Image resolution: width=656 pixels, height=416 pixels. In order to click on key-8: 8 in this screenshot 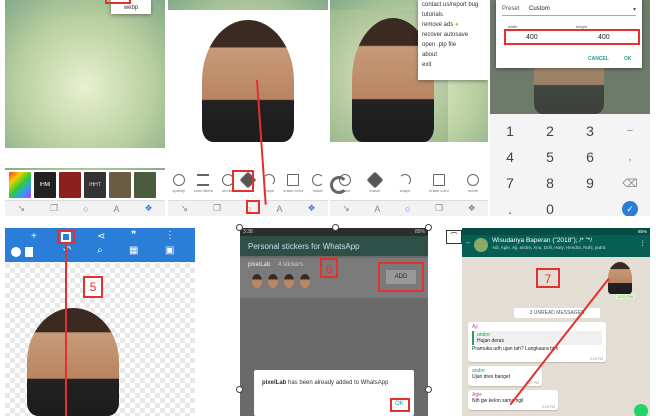, I will do `click(550, 183)`.